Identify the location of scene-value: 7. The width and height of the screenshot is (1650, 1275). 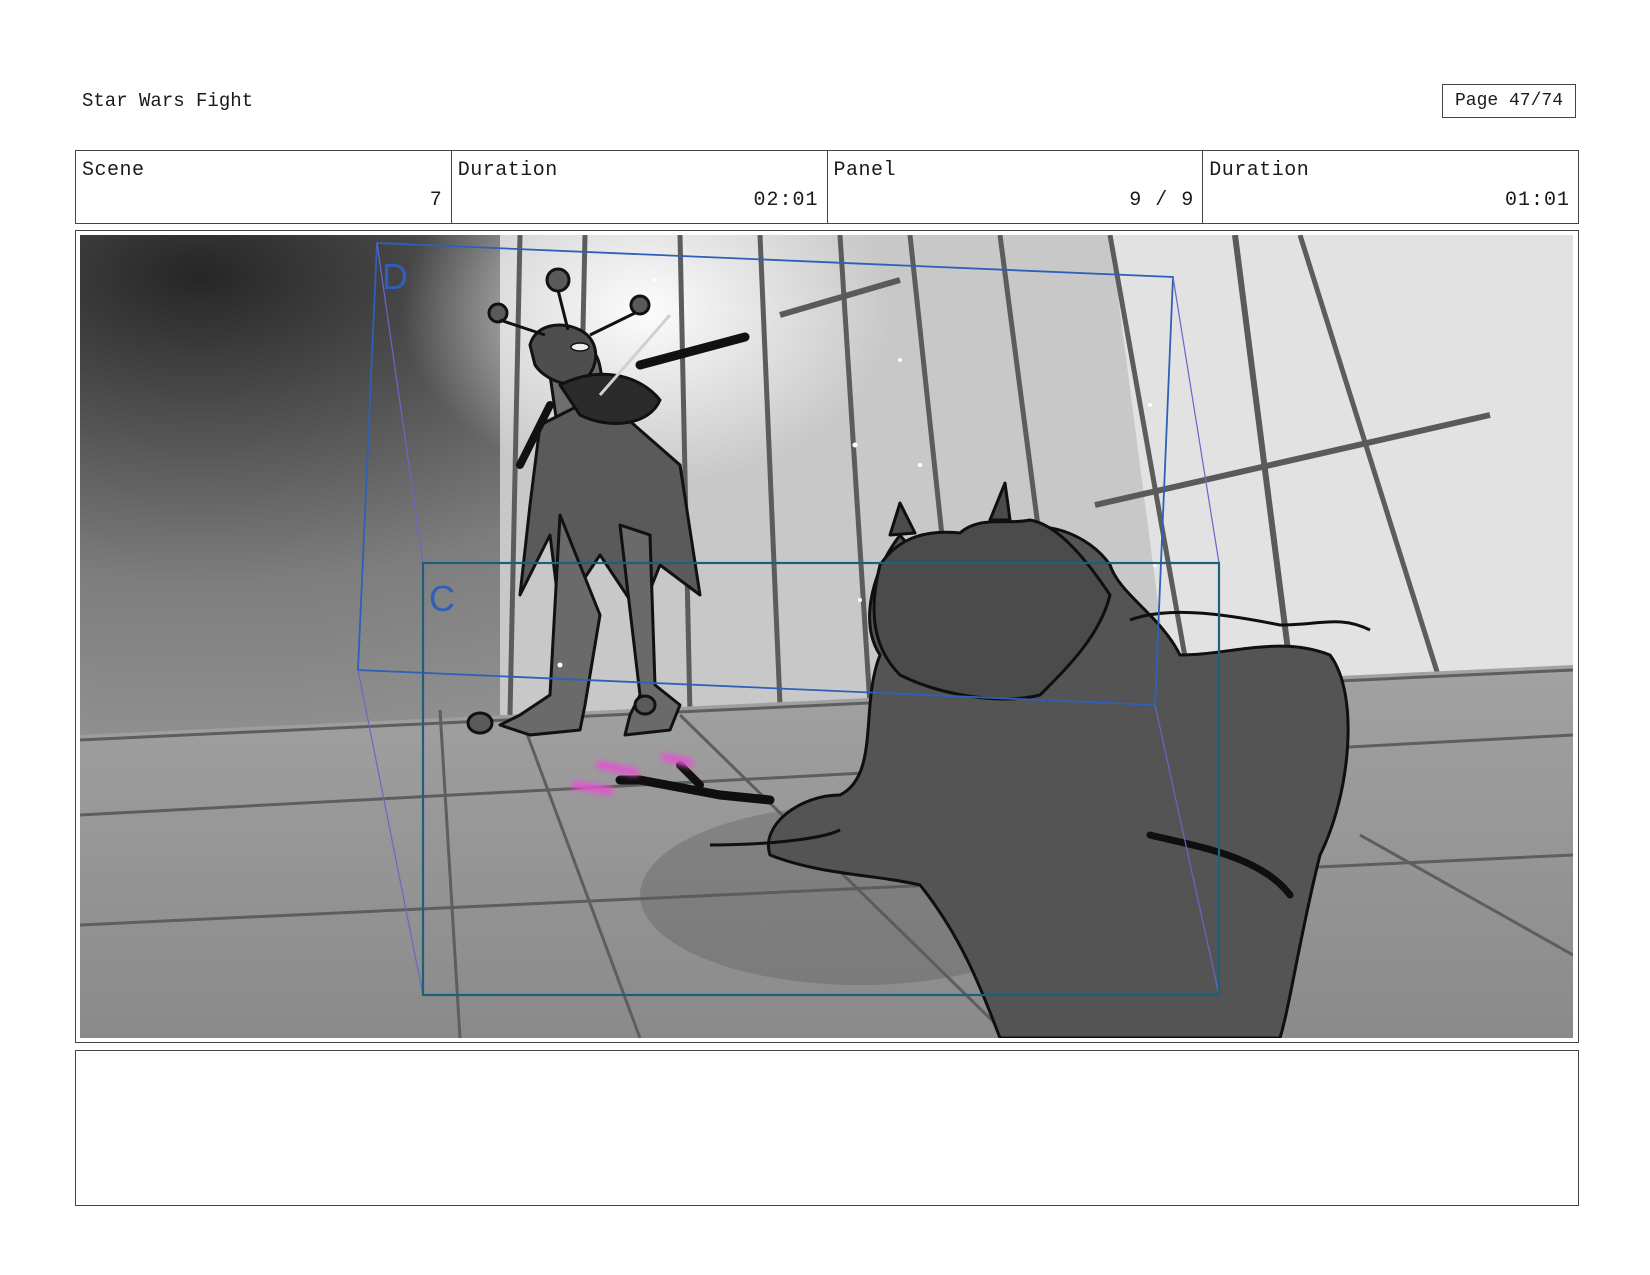
(436, 200).